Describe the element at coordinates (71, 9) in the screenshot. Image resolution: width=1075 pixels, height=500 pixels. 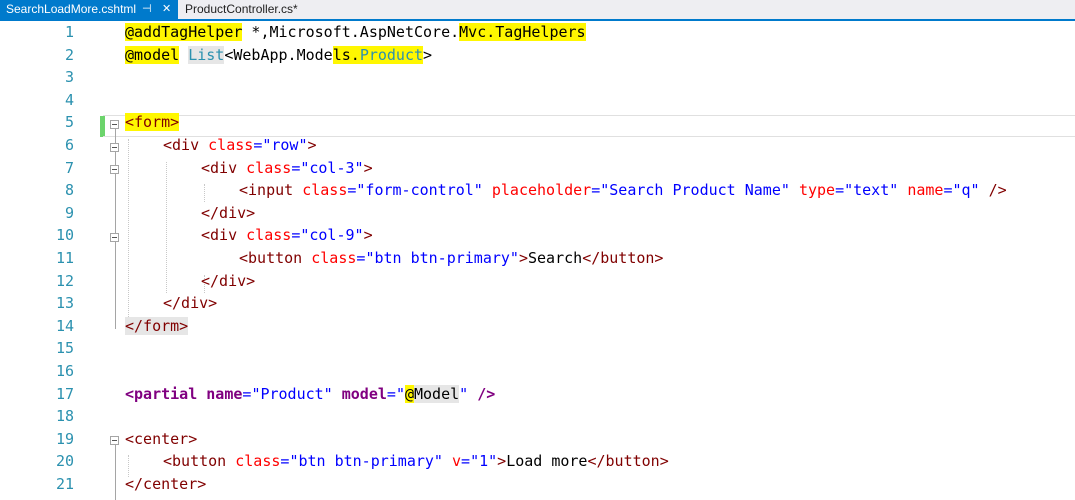
I see `tab-label: SearchLoadMore.cshtml` at that location.